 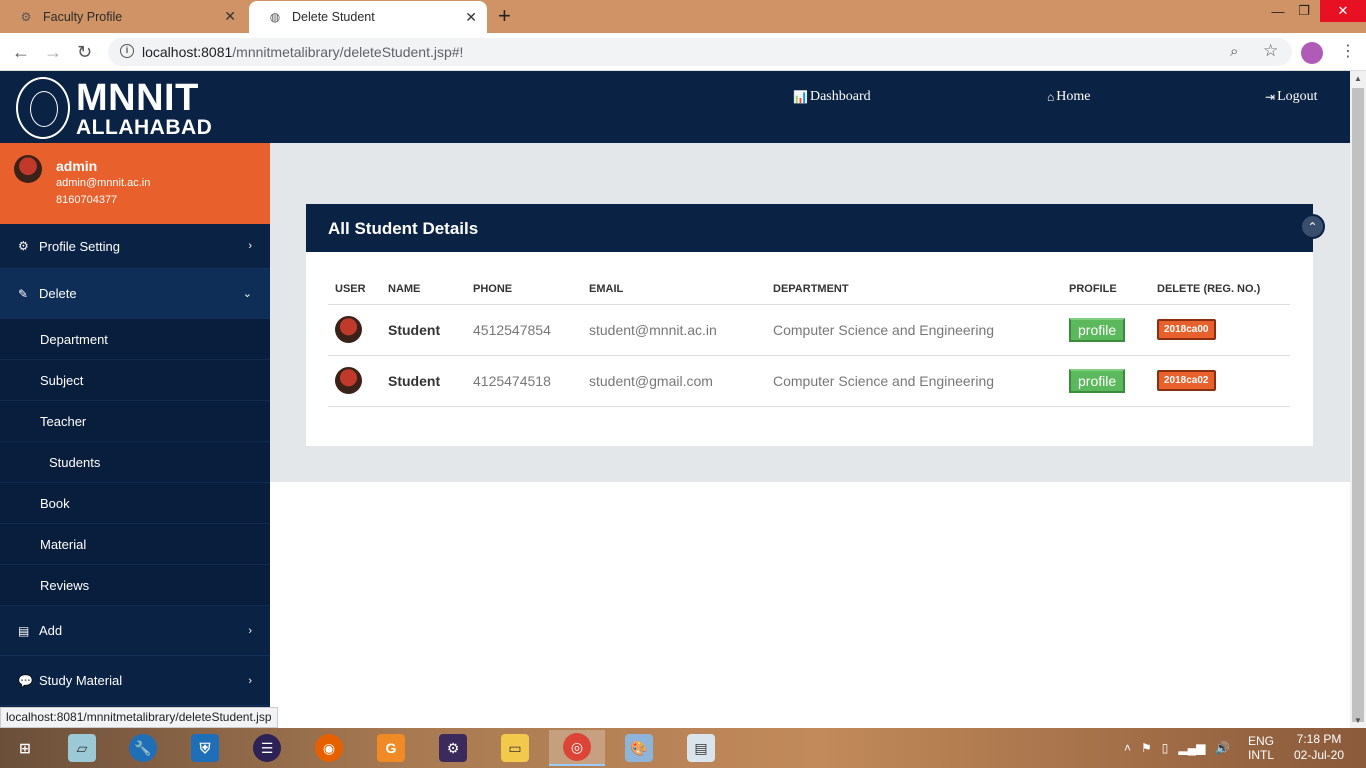 What do you see at coordinates (1312, 226) in the screenshot?
I see `collapse-chevron-up-icon: ⌃` at bounding box center [1312, 226].